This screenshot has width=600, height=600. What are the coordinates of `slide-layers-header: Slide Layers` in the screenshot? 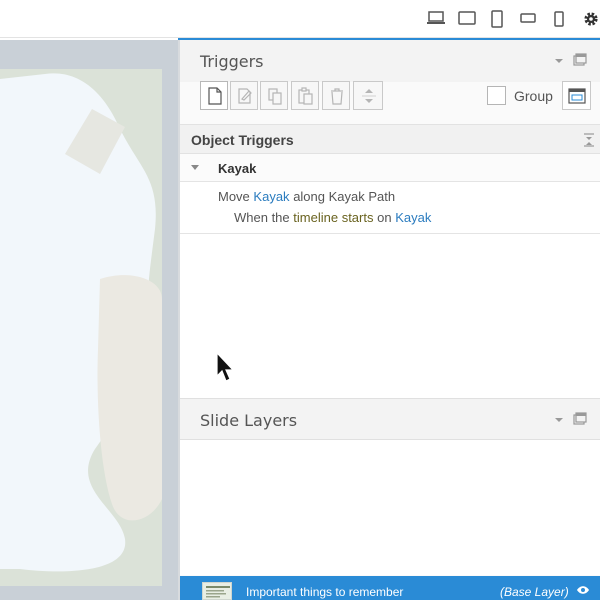 It's located at (390, 419).